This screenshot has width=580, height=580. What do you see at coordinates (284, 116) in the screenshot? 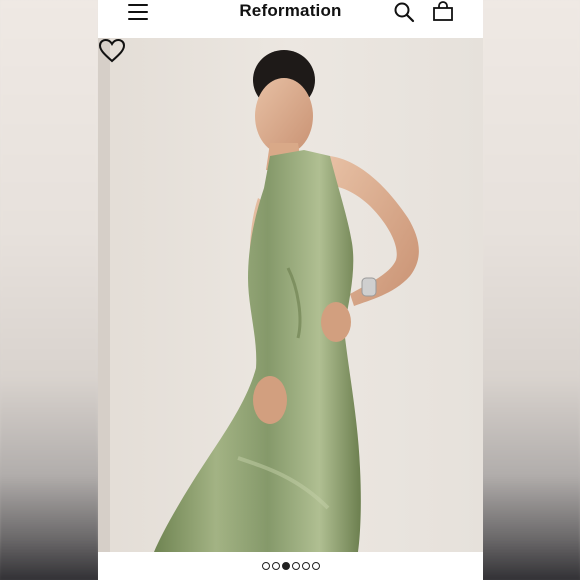
I see `face` at bounding box center [284, 116].